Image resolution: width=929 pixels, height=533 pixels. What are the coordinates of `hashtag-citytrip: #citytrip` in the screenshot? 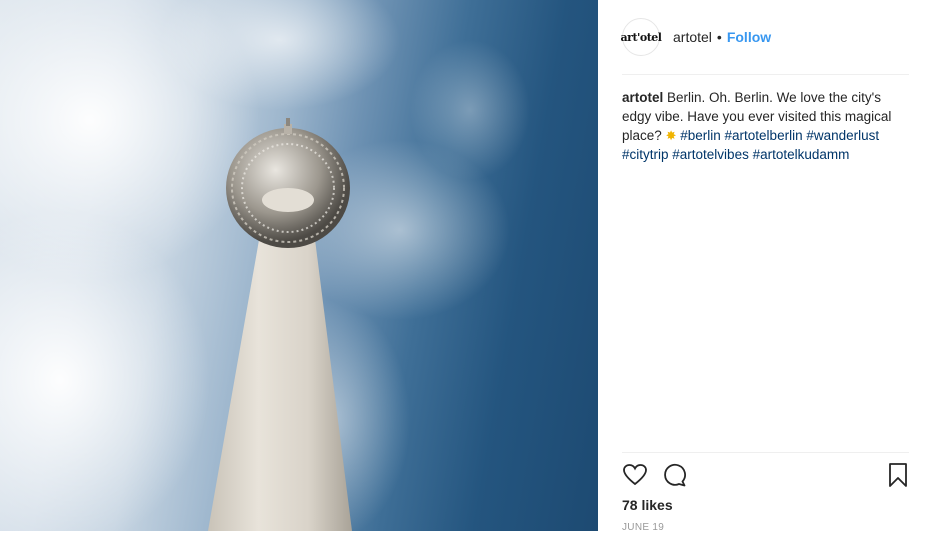 It's located at (645, 154).